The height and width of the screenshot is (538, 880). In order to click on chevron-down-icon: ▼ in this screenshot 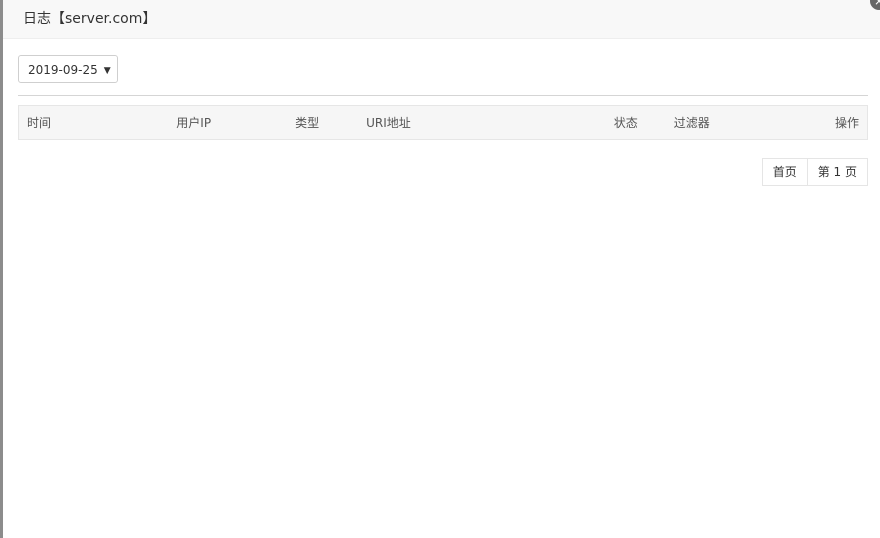, I will do `click(107, 71)`.